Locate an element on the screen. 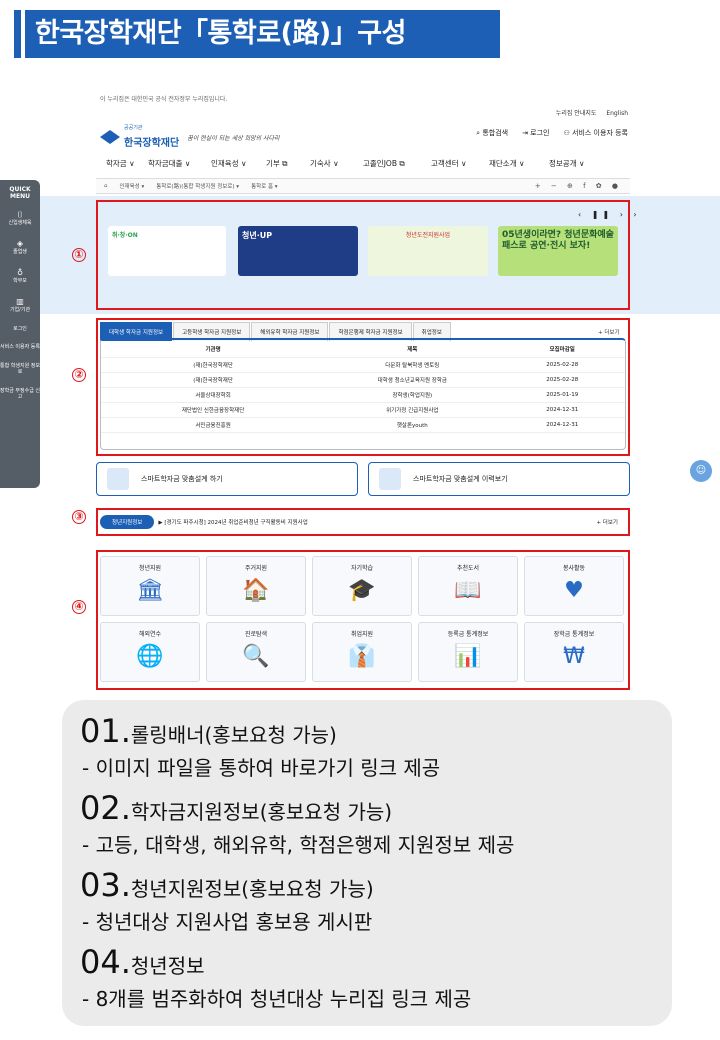  callout-1: ① is located at coordinates (79, 255).